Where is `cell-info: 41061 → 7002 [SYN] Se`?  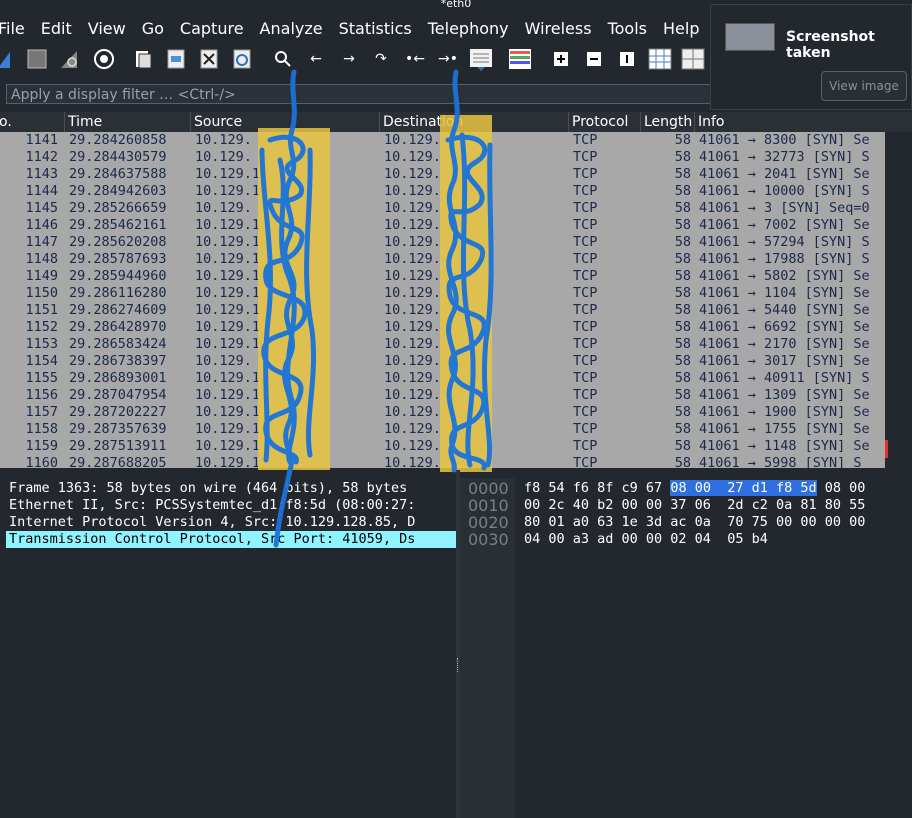
cell-info: 41061 → 7002 [SYN] Se is located at coordinates (784, 225).